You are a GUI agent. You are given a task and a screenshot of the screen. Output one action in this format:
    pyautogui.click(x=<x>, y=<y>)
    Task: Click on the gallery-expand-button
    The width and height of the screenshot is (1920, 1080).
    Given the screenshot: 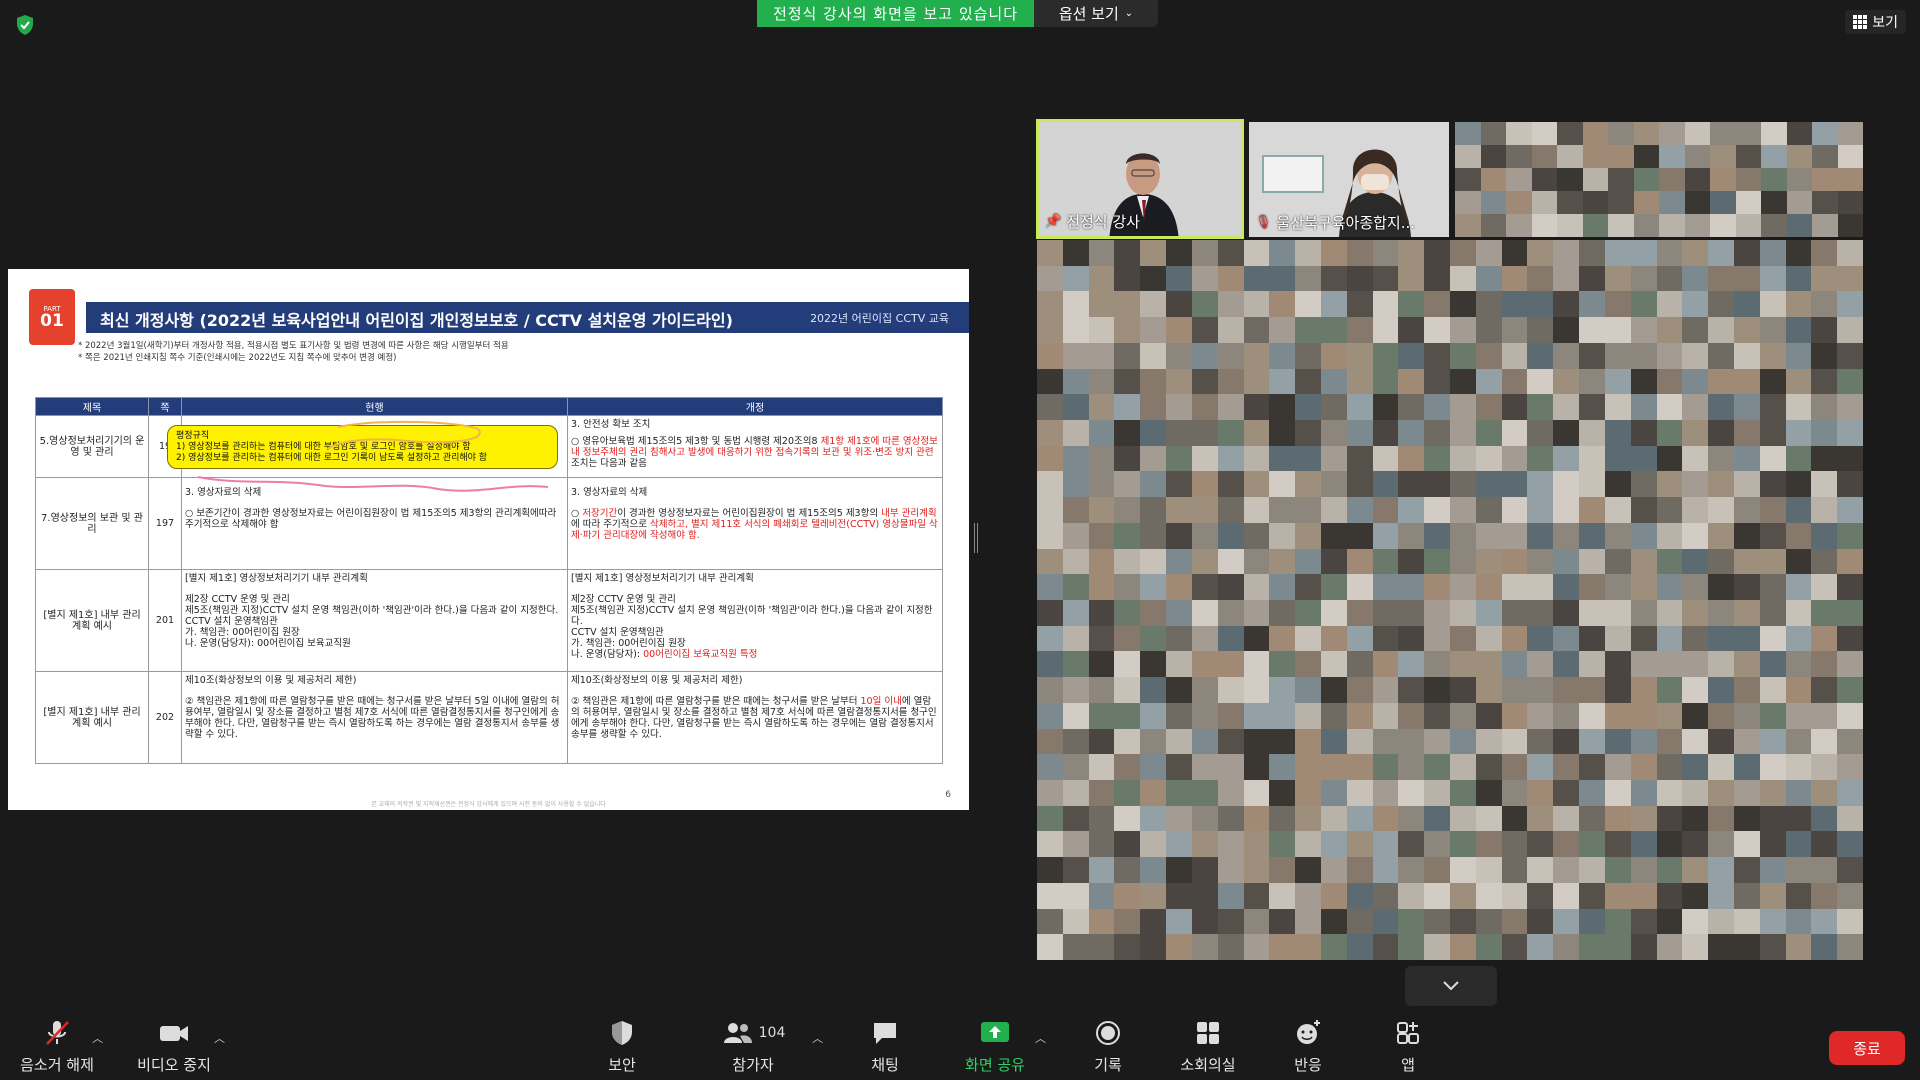 What is the action you would take?
    pyautogui.click(x=1451, y=986)
    